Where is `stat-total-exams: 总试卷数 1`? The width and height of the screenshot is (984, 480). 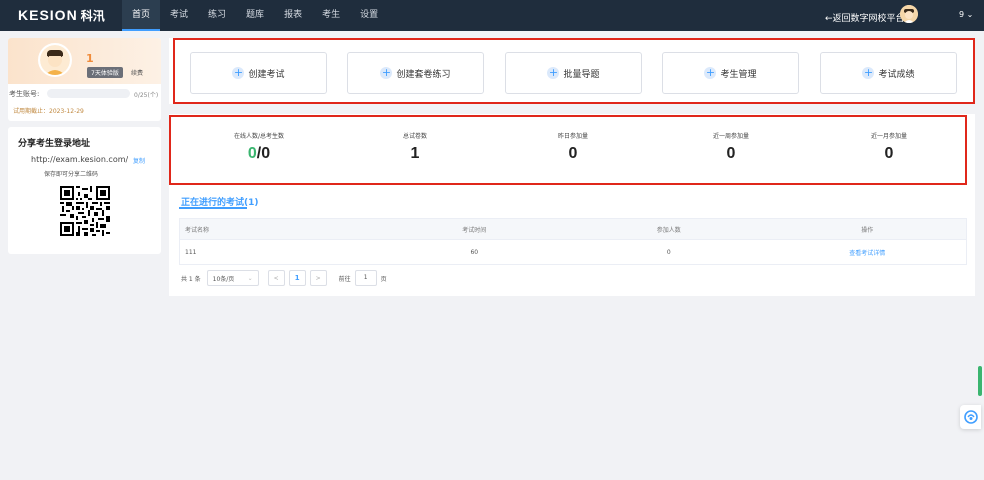
stat-total-exams: 总试卷数 1 is located at coordinates (415, 147).